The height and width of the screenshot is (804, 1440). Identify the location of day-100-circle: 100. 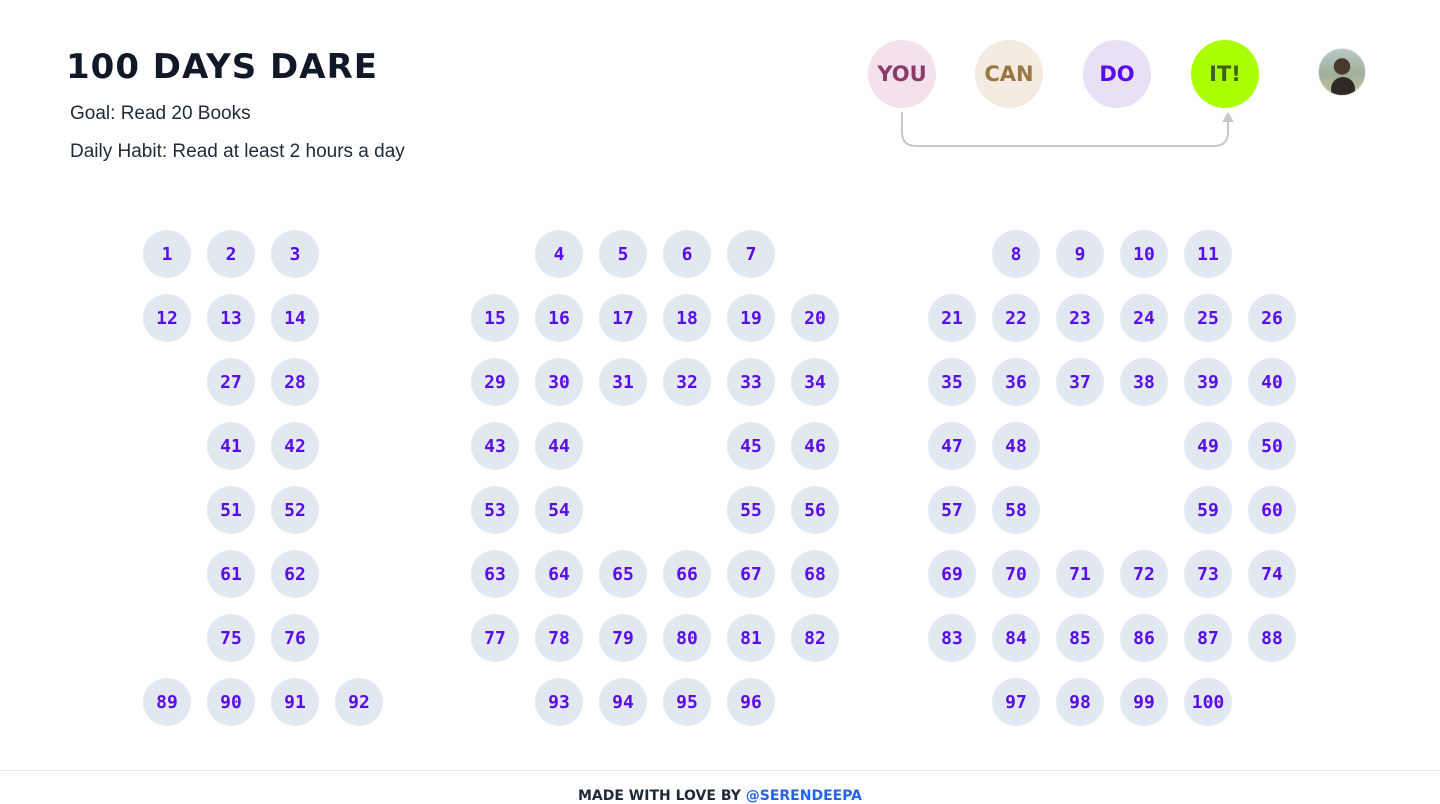
(1208, 702).